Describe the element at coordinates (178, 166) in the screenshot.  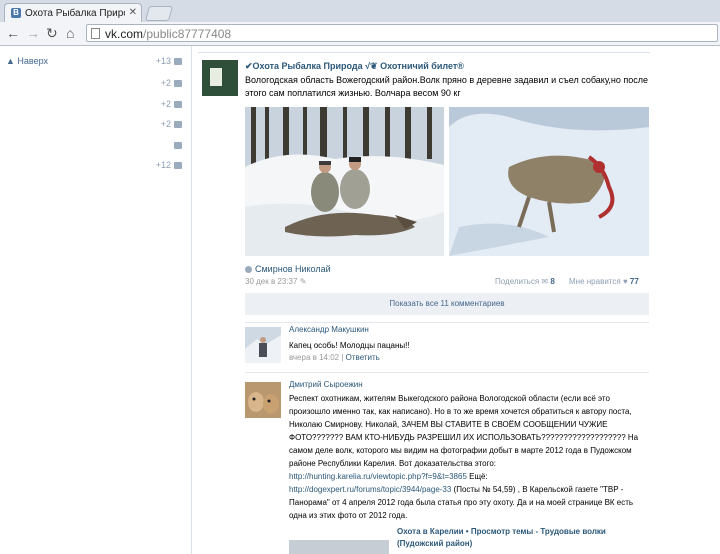
I see `gear-icon` at that location.